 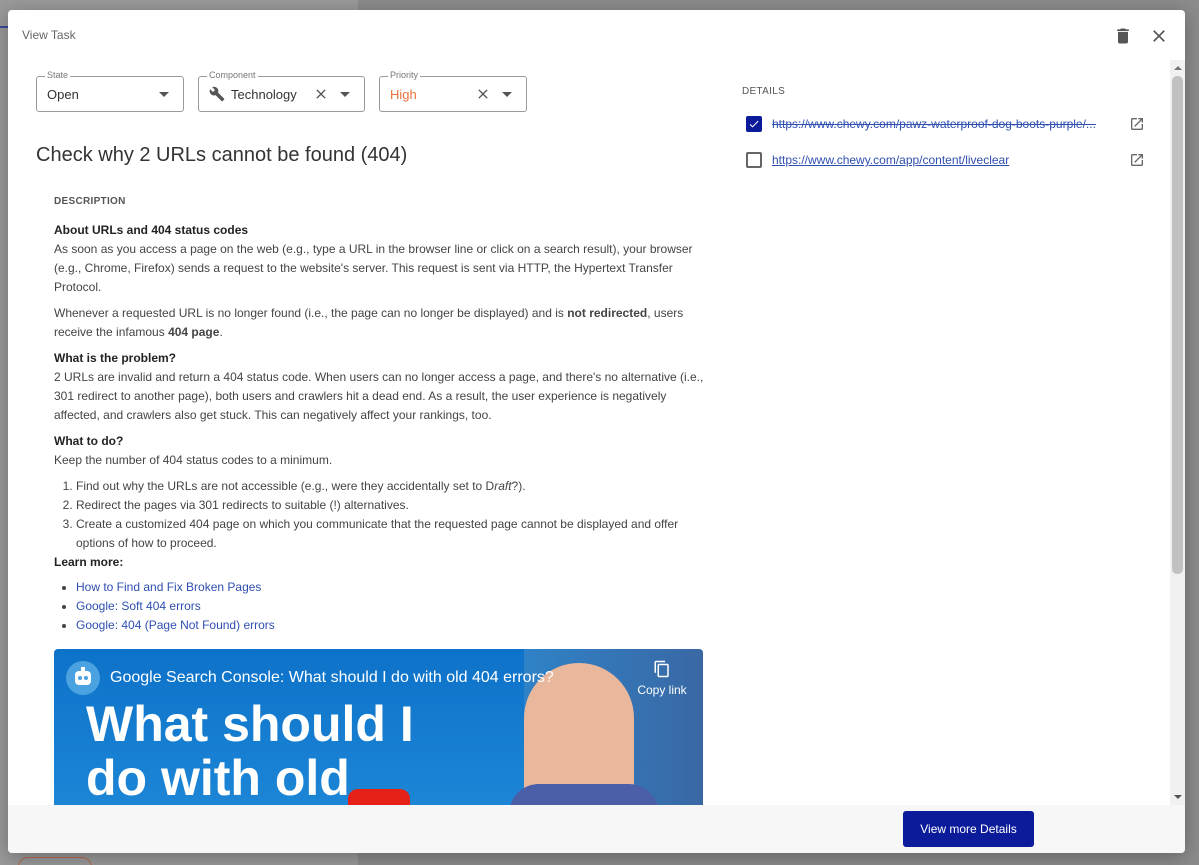 What do you see at coordinates (89, 562) in the screenshot?
I see `learn-more-title: Learn more:` at bounding box center [89, 562].